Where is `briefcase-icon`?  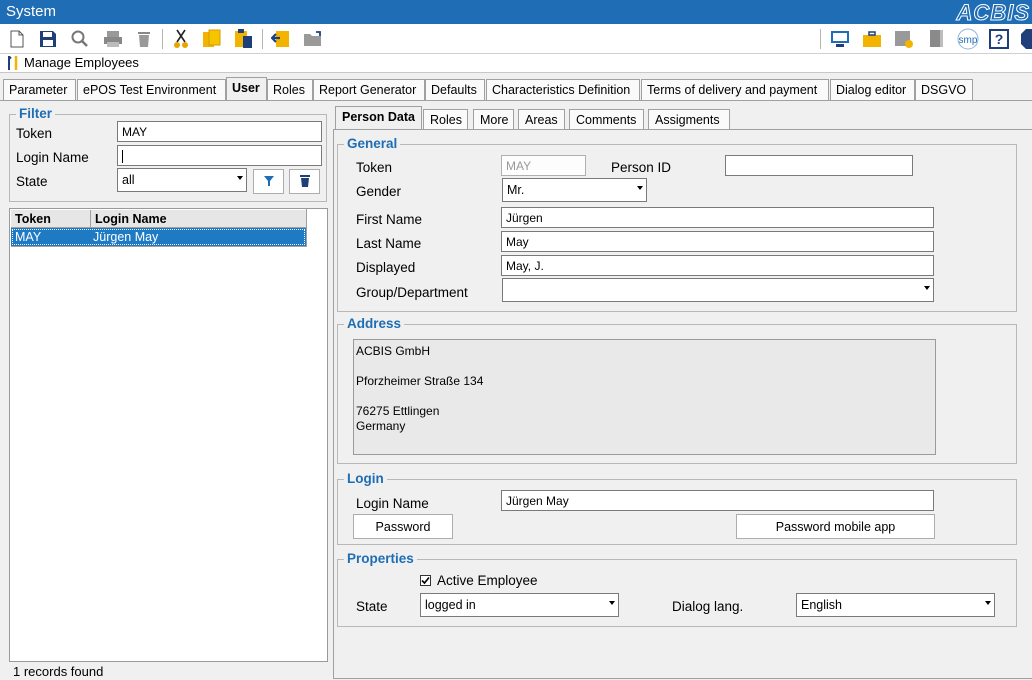
briefcase-icon is located at coordinates (872, 39).